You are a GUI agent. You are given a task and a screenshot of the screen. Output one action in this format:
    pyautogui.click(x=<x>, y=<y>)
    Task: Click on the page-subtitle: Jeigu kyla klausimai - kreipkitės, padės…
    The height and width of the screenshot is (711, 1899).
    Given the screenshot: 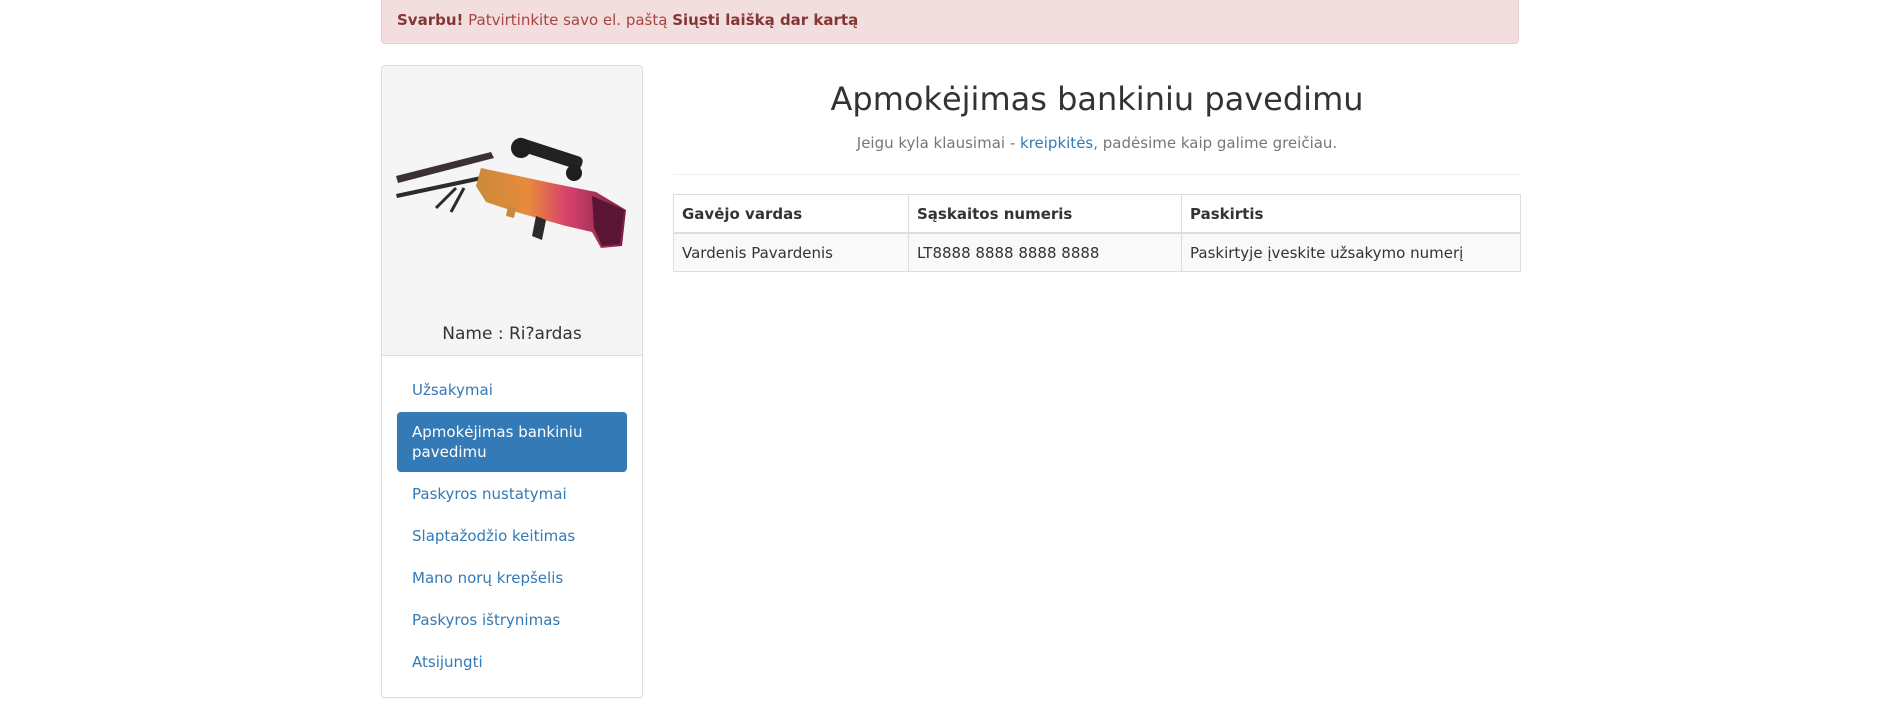 What is the action you would take?
    pyautogui.click(x=1097, y=143)
    